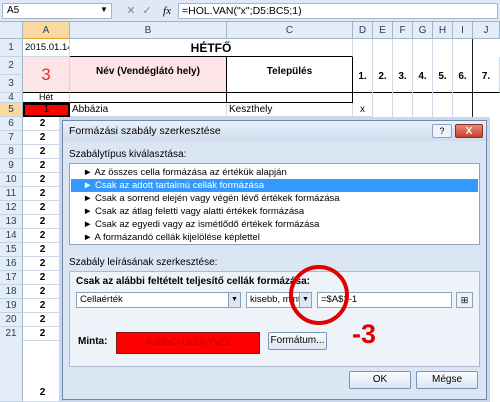  Describe the element at coordinates (148, 30) in the screenshot. I see `column-header-b: B` at that location.